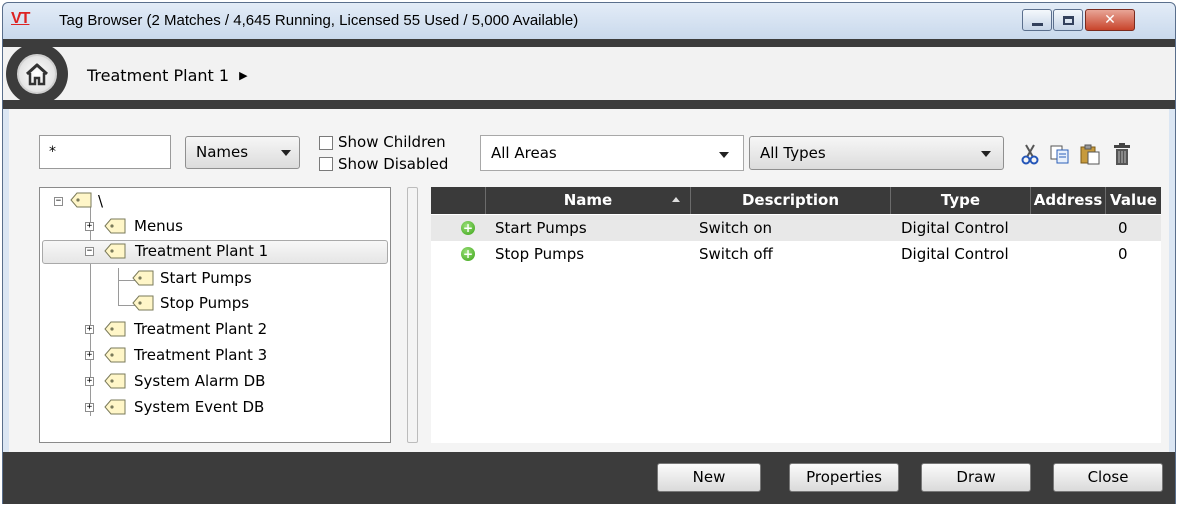  Describe the element at coordinates (202, 251) in the screenshot. I see `tree-item-label: Treatment Plant 1` at that location.